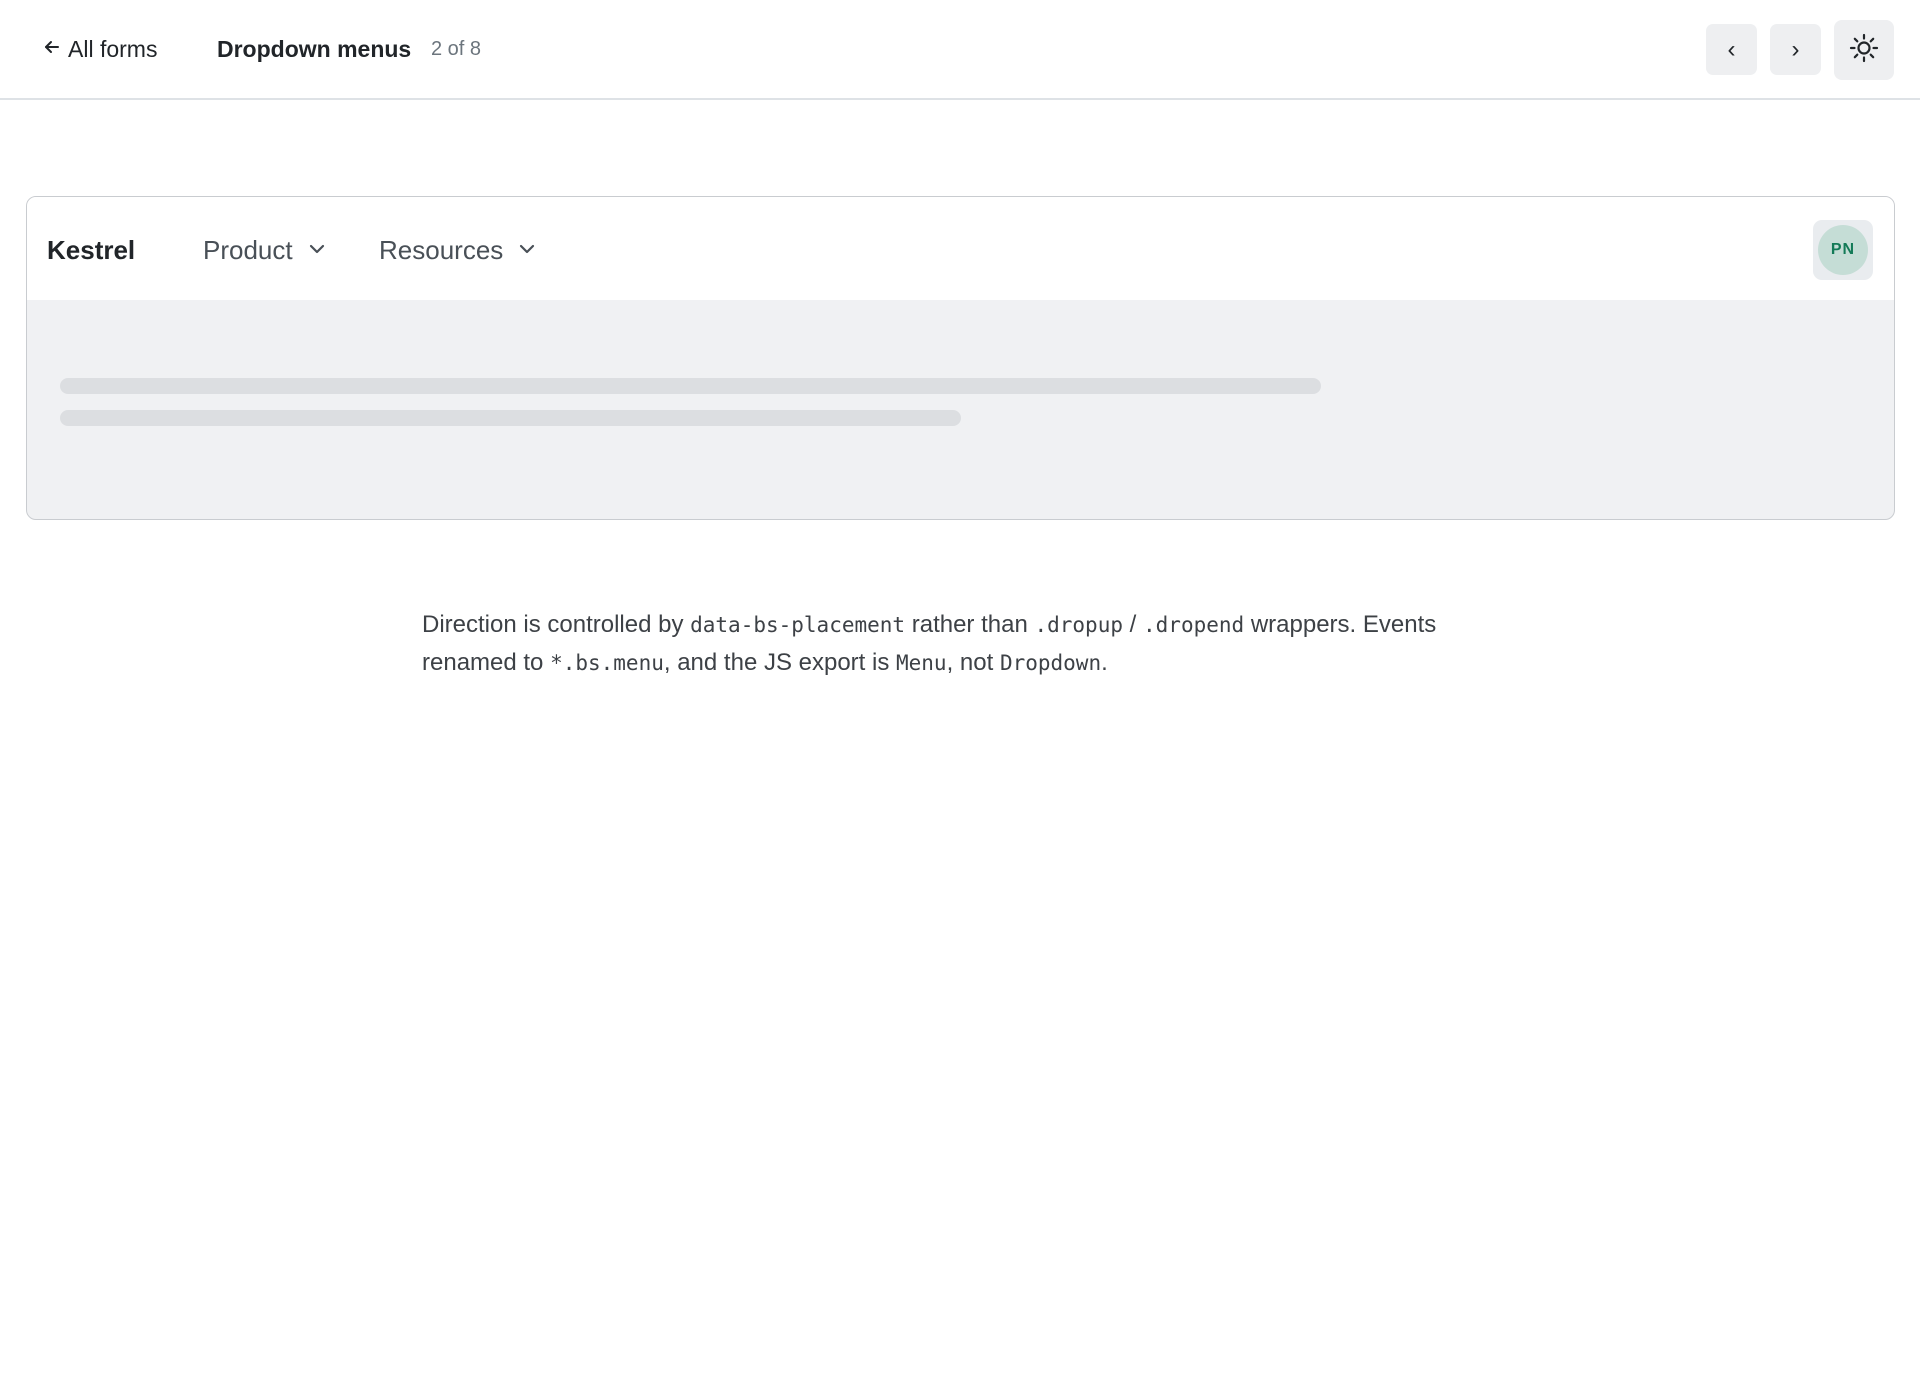 Image resolution: width=1920 pixels, height=1400 pixels. Describe the element at coordinates (798, 625) in the screenshot. I see `code-data-bs-placement: data-bs-placement` at that location.